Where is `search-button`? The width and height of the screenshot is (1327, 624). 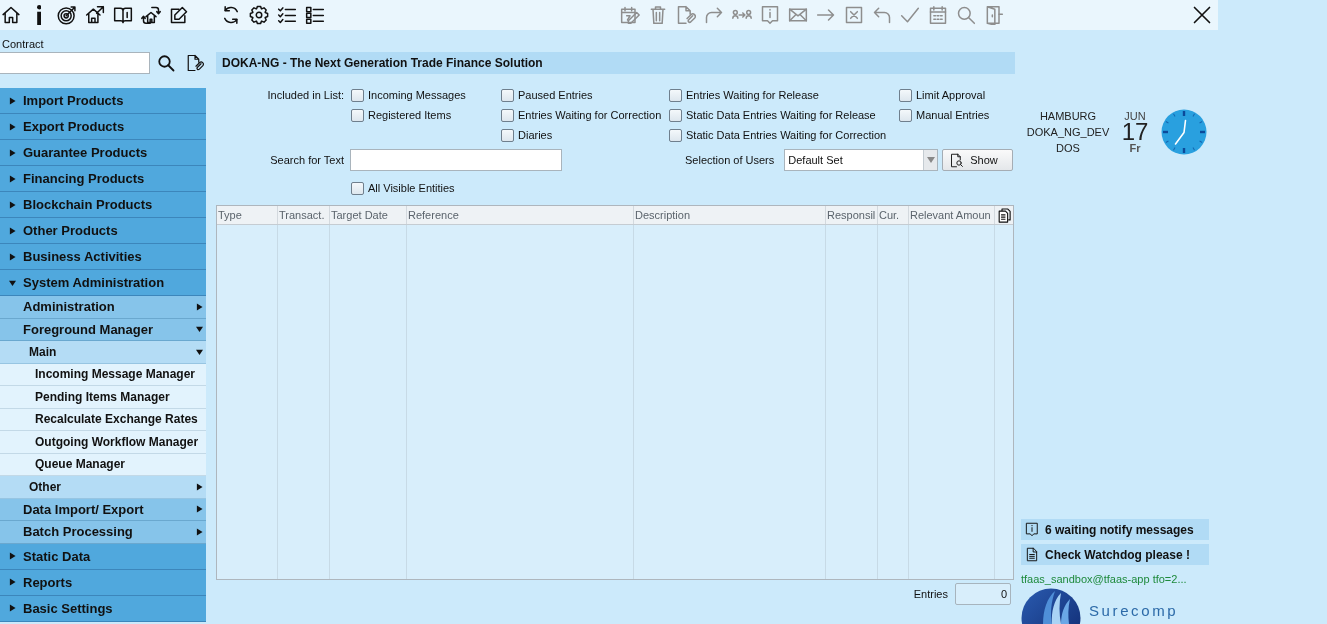
search-button is located at coordinates (166, 63).